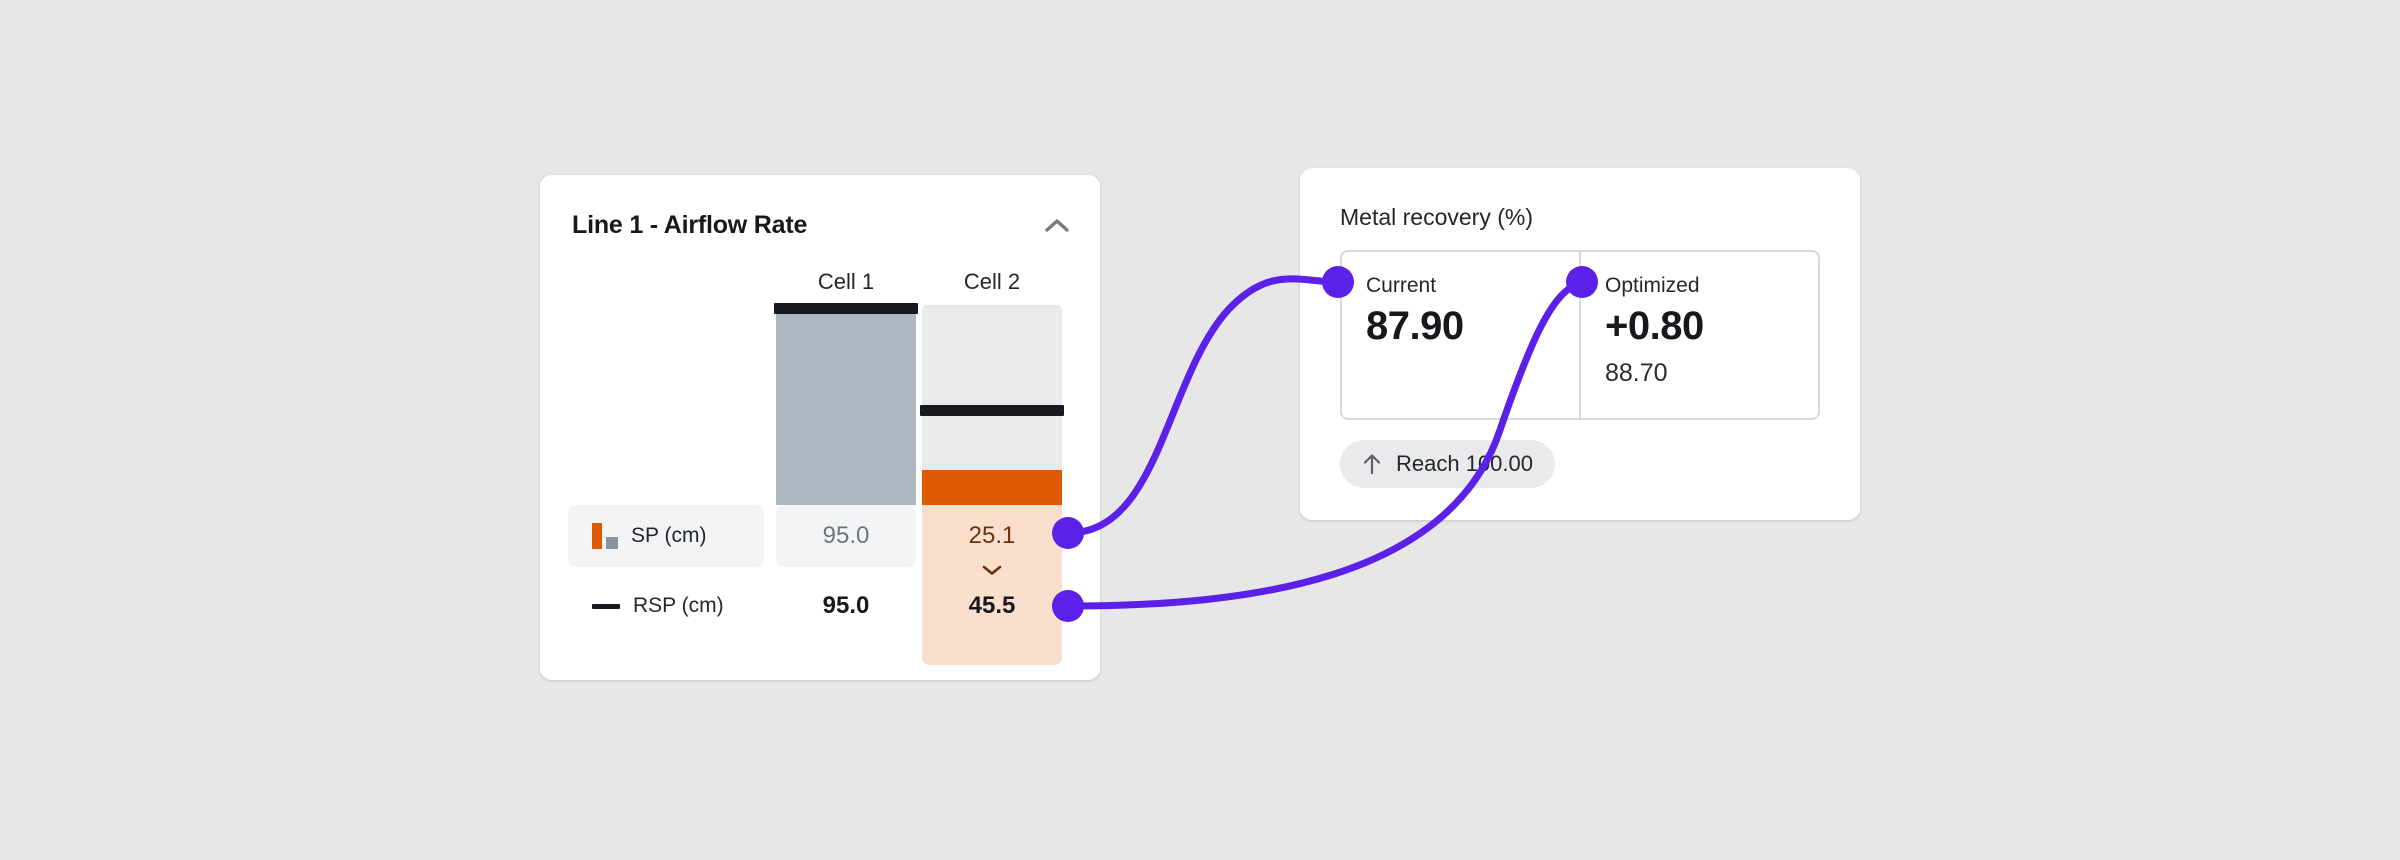 The height and width of the screenshot is (860, 2400). What do you see at coordinates (992, 605) in the screenshot?
I see `cell-value-rsp-cell-2: 45.5` at bounding box center [992, 605].